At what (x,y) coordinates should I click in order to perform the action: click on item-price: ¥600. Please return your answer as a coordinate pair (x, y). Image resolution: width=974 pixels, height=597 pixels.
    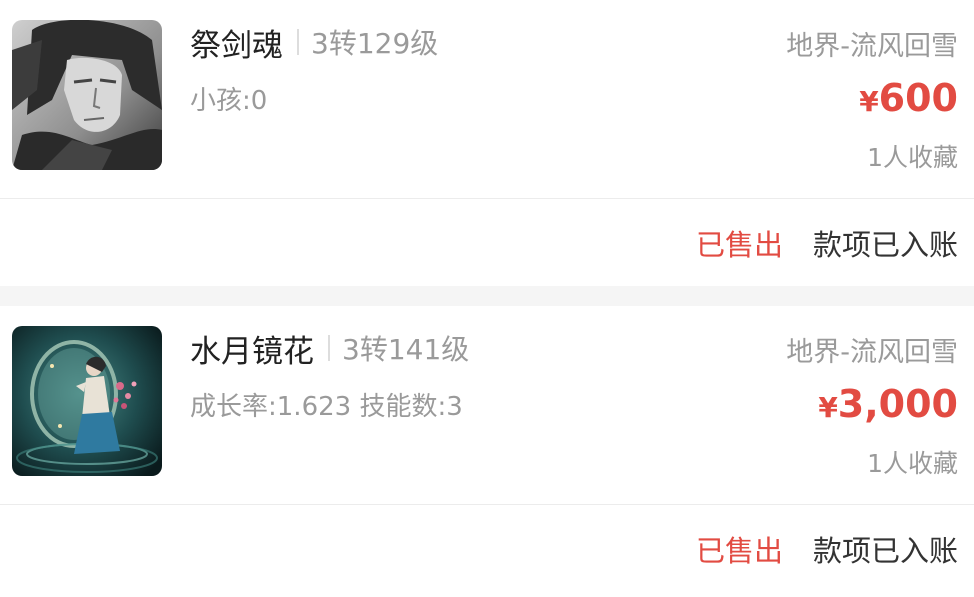
    Looking at the image, I should click on (908, 98).